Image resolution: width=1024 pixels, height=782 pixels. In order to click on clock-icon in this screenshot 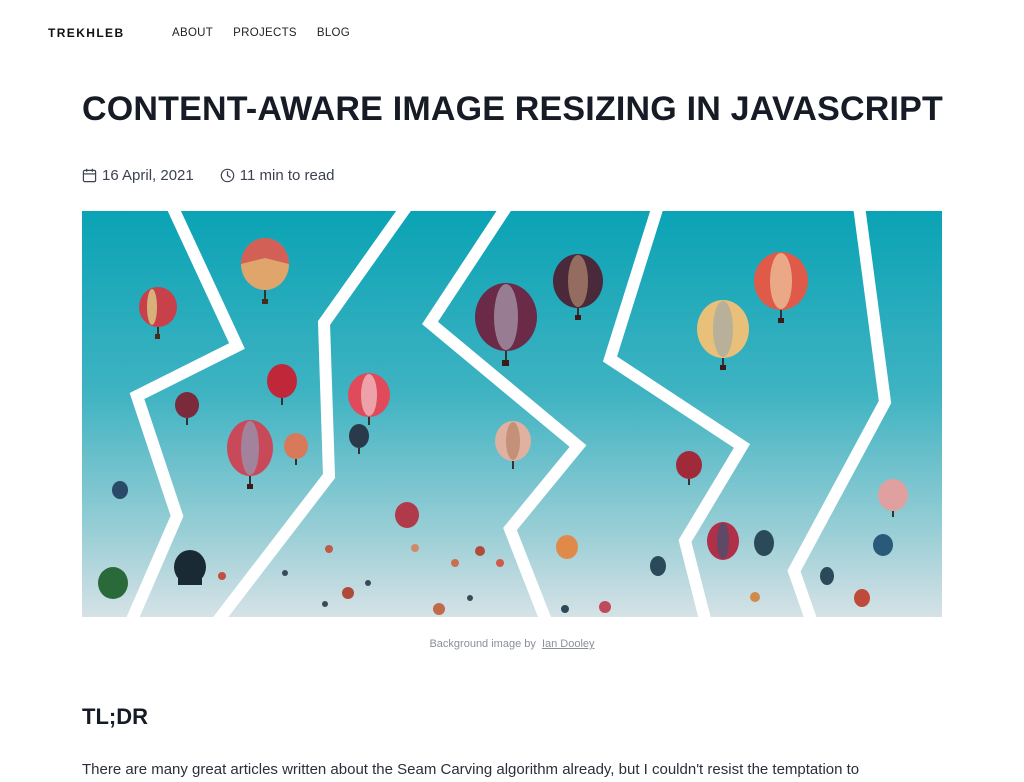, I will do `click(227, 175)`.